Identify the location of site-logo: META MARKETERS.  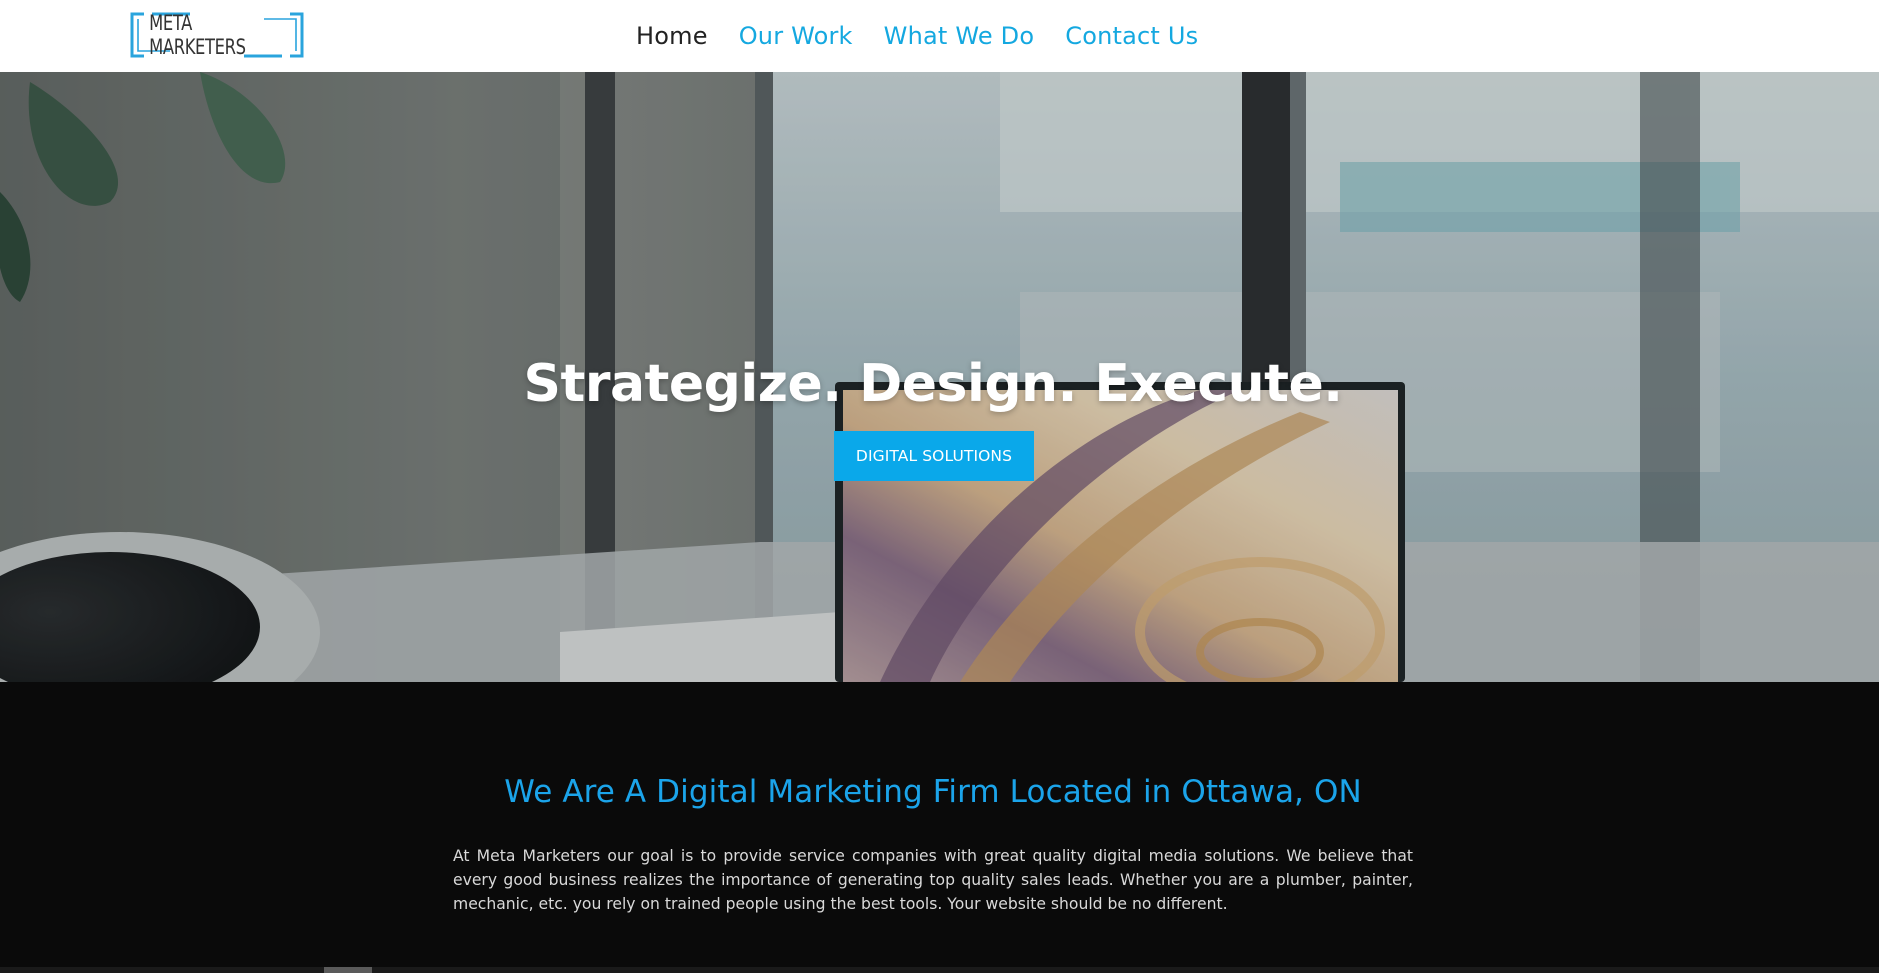
(217, 35).